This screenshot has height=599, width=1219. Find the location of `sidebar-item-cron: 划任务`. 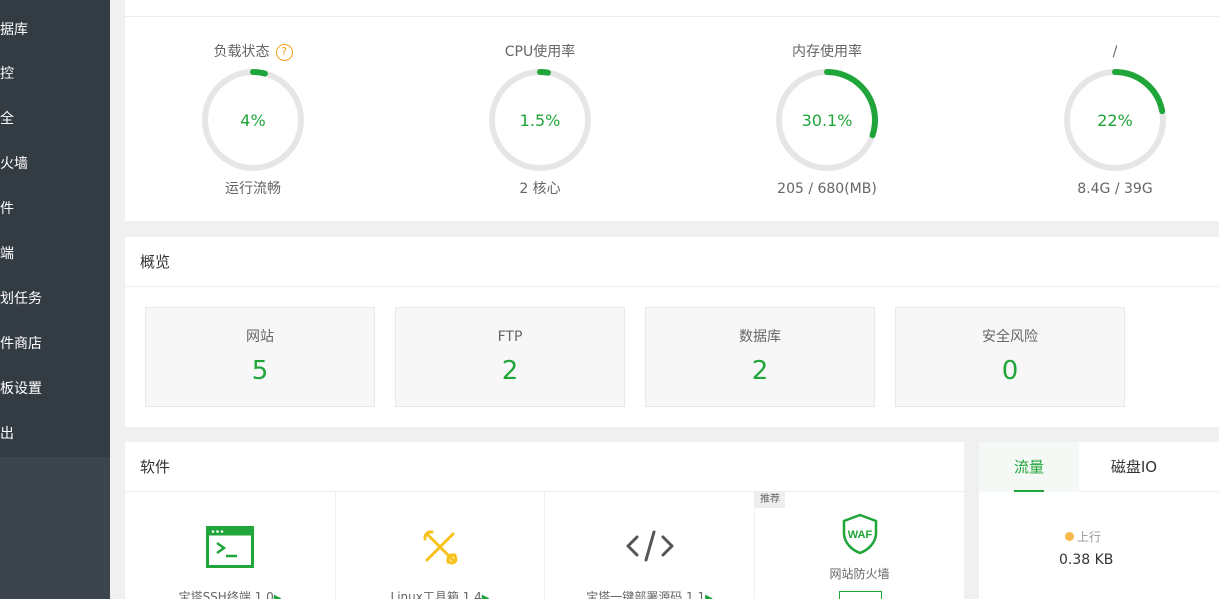

sidebar-item-cron: 划任务 is located at coordinates (55, 299).